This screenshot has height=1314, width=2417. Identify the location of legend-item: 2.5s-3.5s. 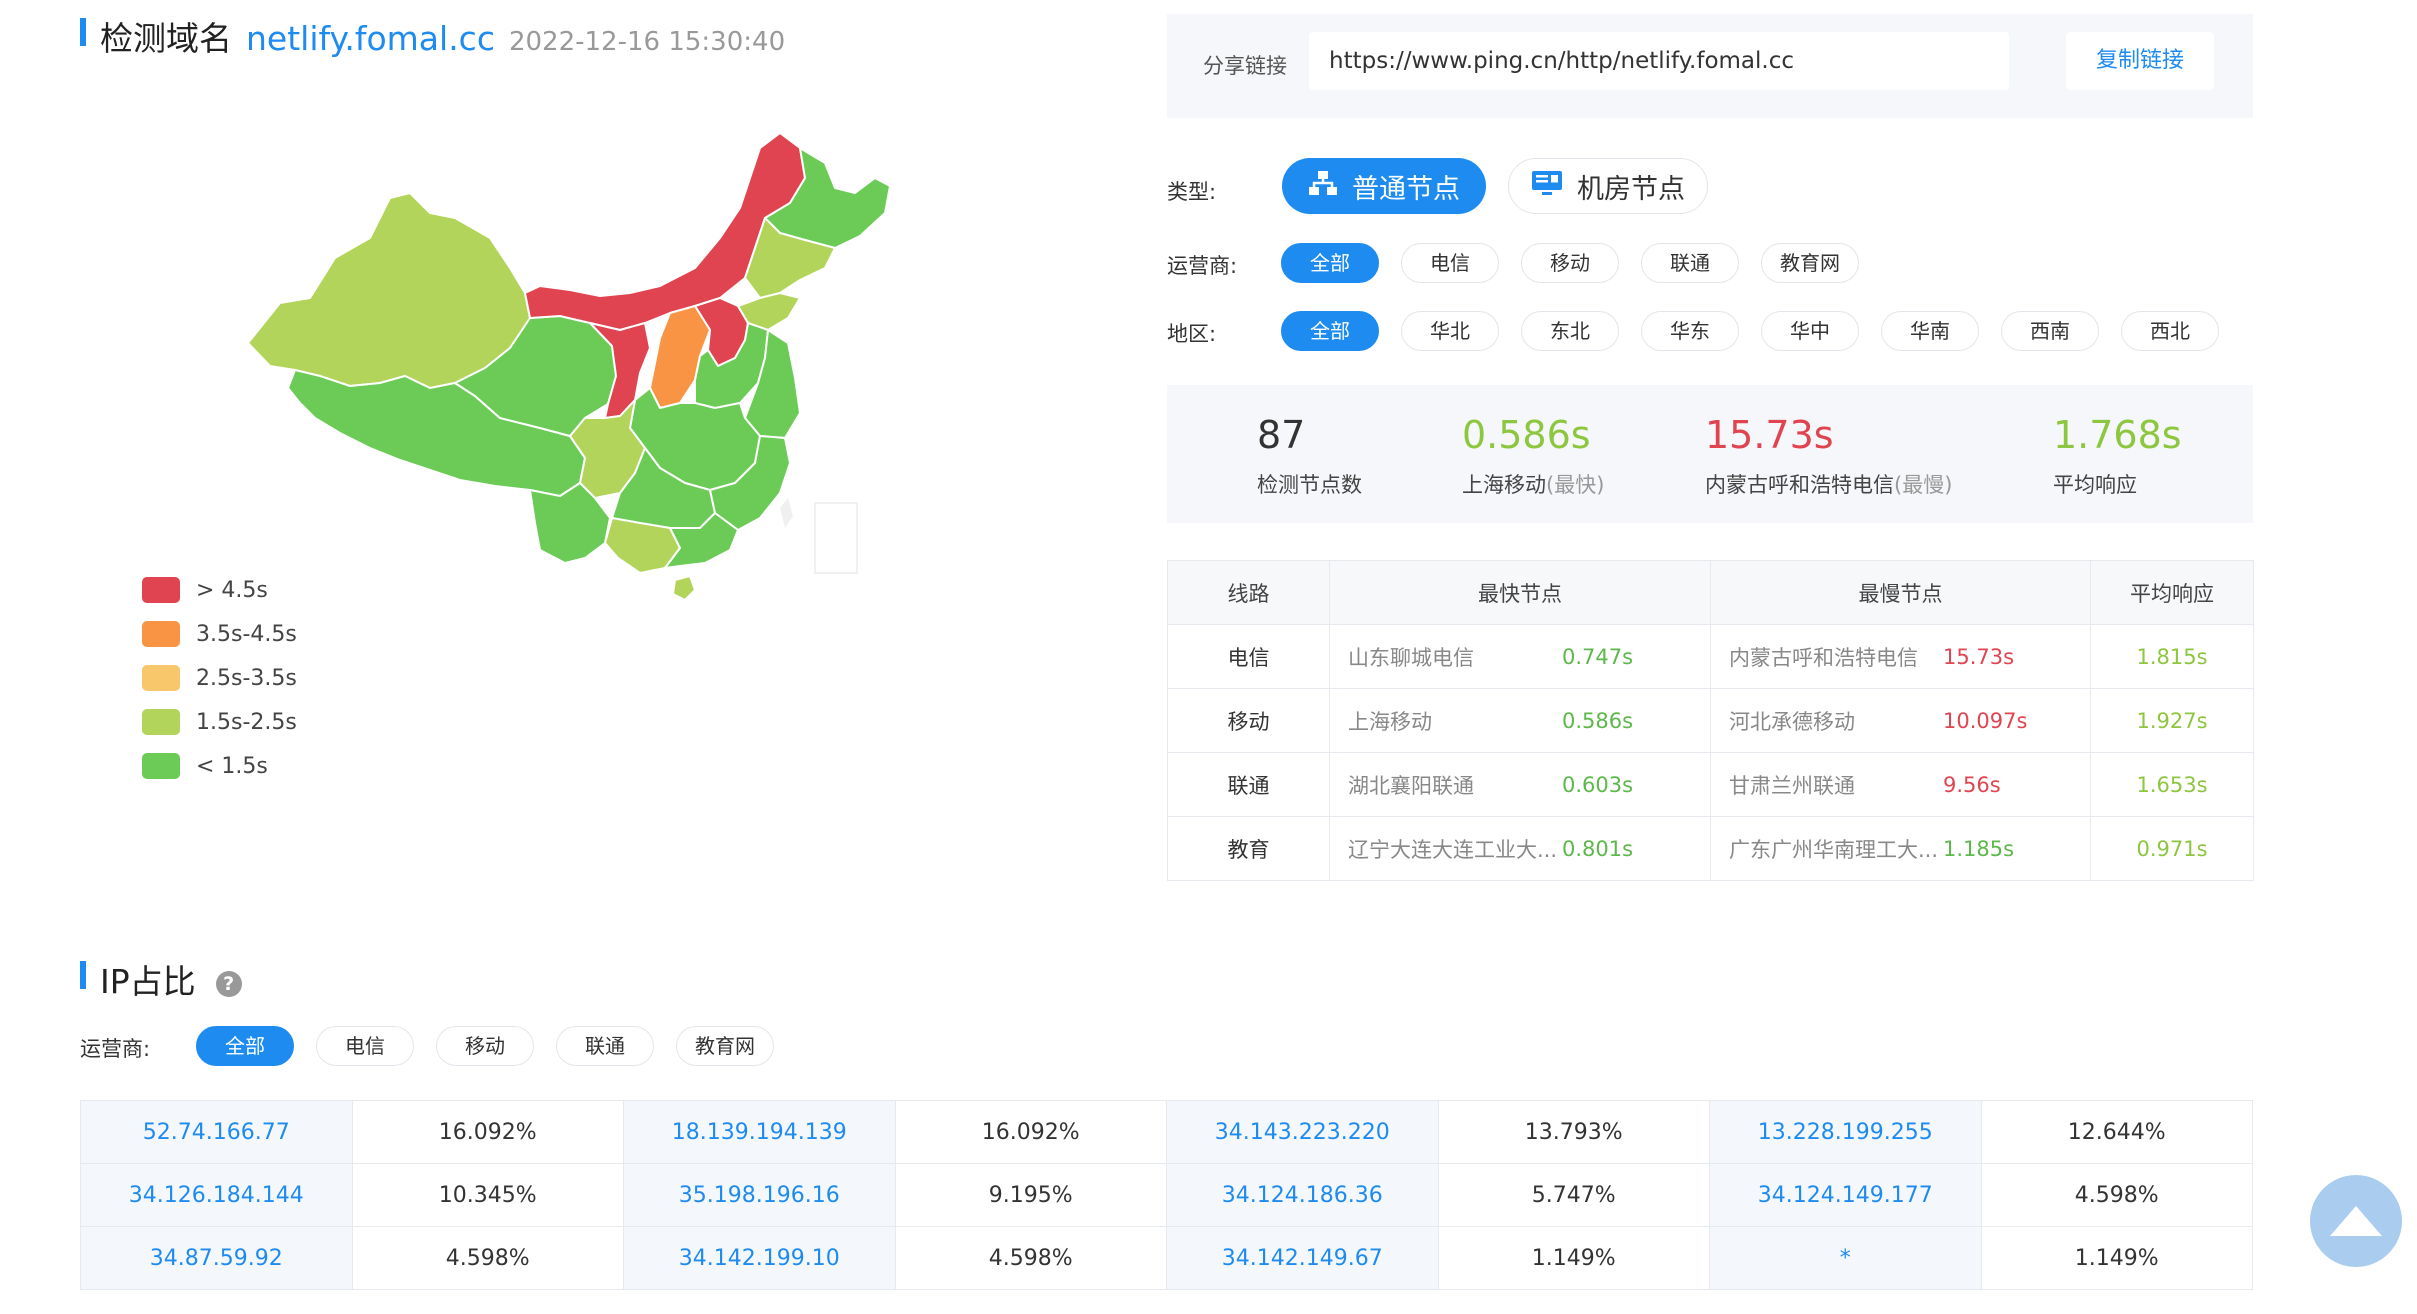
(219, 678).